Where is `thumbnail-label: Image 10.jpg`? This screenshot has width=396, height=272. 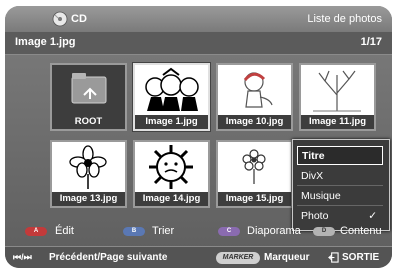
thumbnail-label: Image 10.jpg is located at coordinates (254, 122).